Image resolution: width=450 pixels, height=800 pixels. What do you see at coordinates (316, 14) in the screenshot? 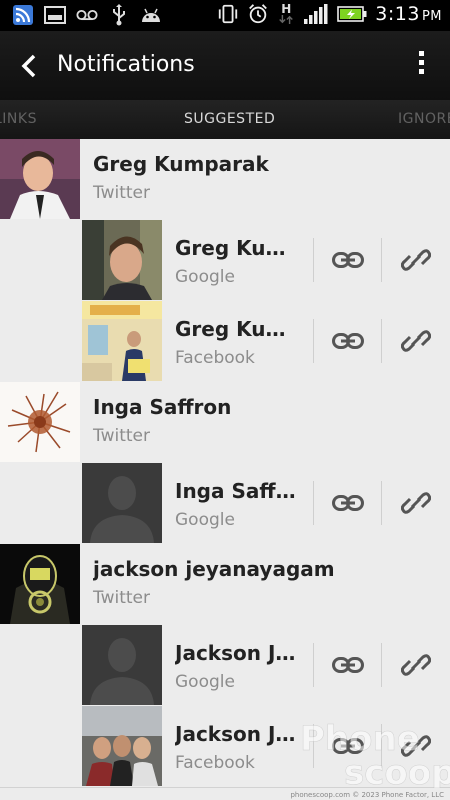
I see `signal-icon` at bounding box center [316, 14].